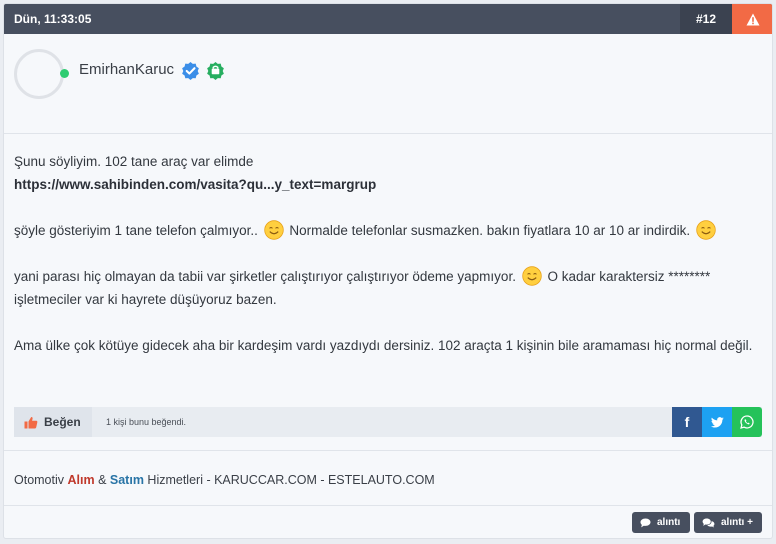 This screenshot has width=776, height=544. Describe the element at coordinates (39, 74) in the screenshot. I see `avatar` at that location.